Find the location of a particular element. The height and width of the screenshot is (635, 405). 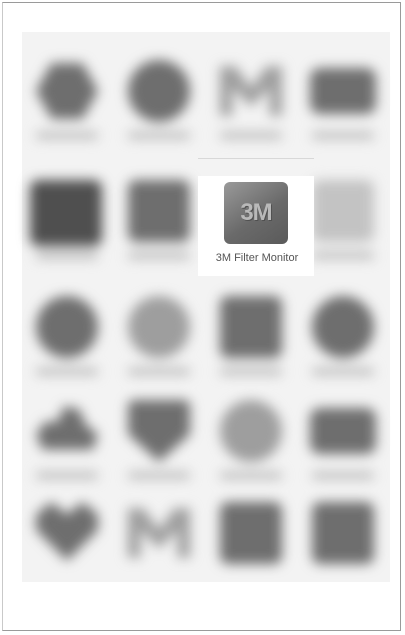

3m-filter-monitor-app-icon: 3M is located at coordinates (256, 213).